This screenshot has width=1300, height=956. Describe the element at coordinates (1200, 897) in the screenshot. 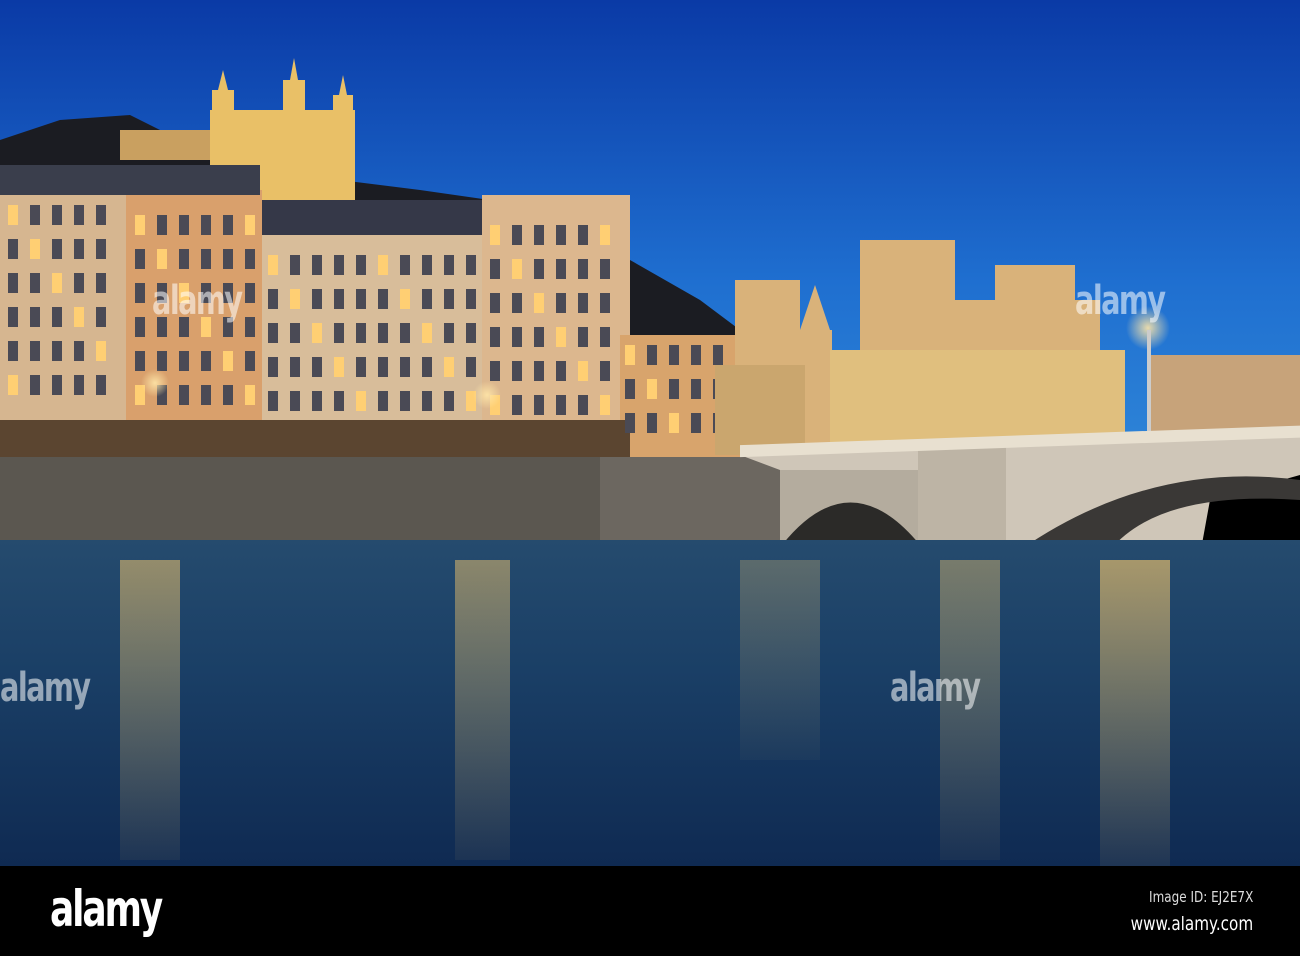

I see `image-id: Image ID: EJ2E7X` at that location.